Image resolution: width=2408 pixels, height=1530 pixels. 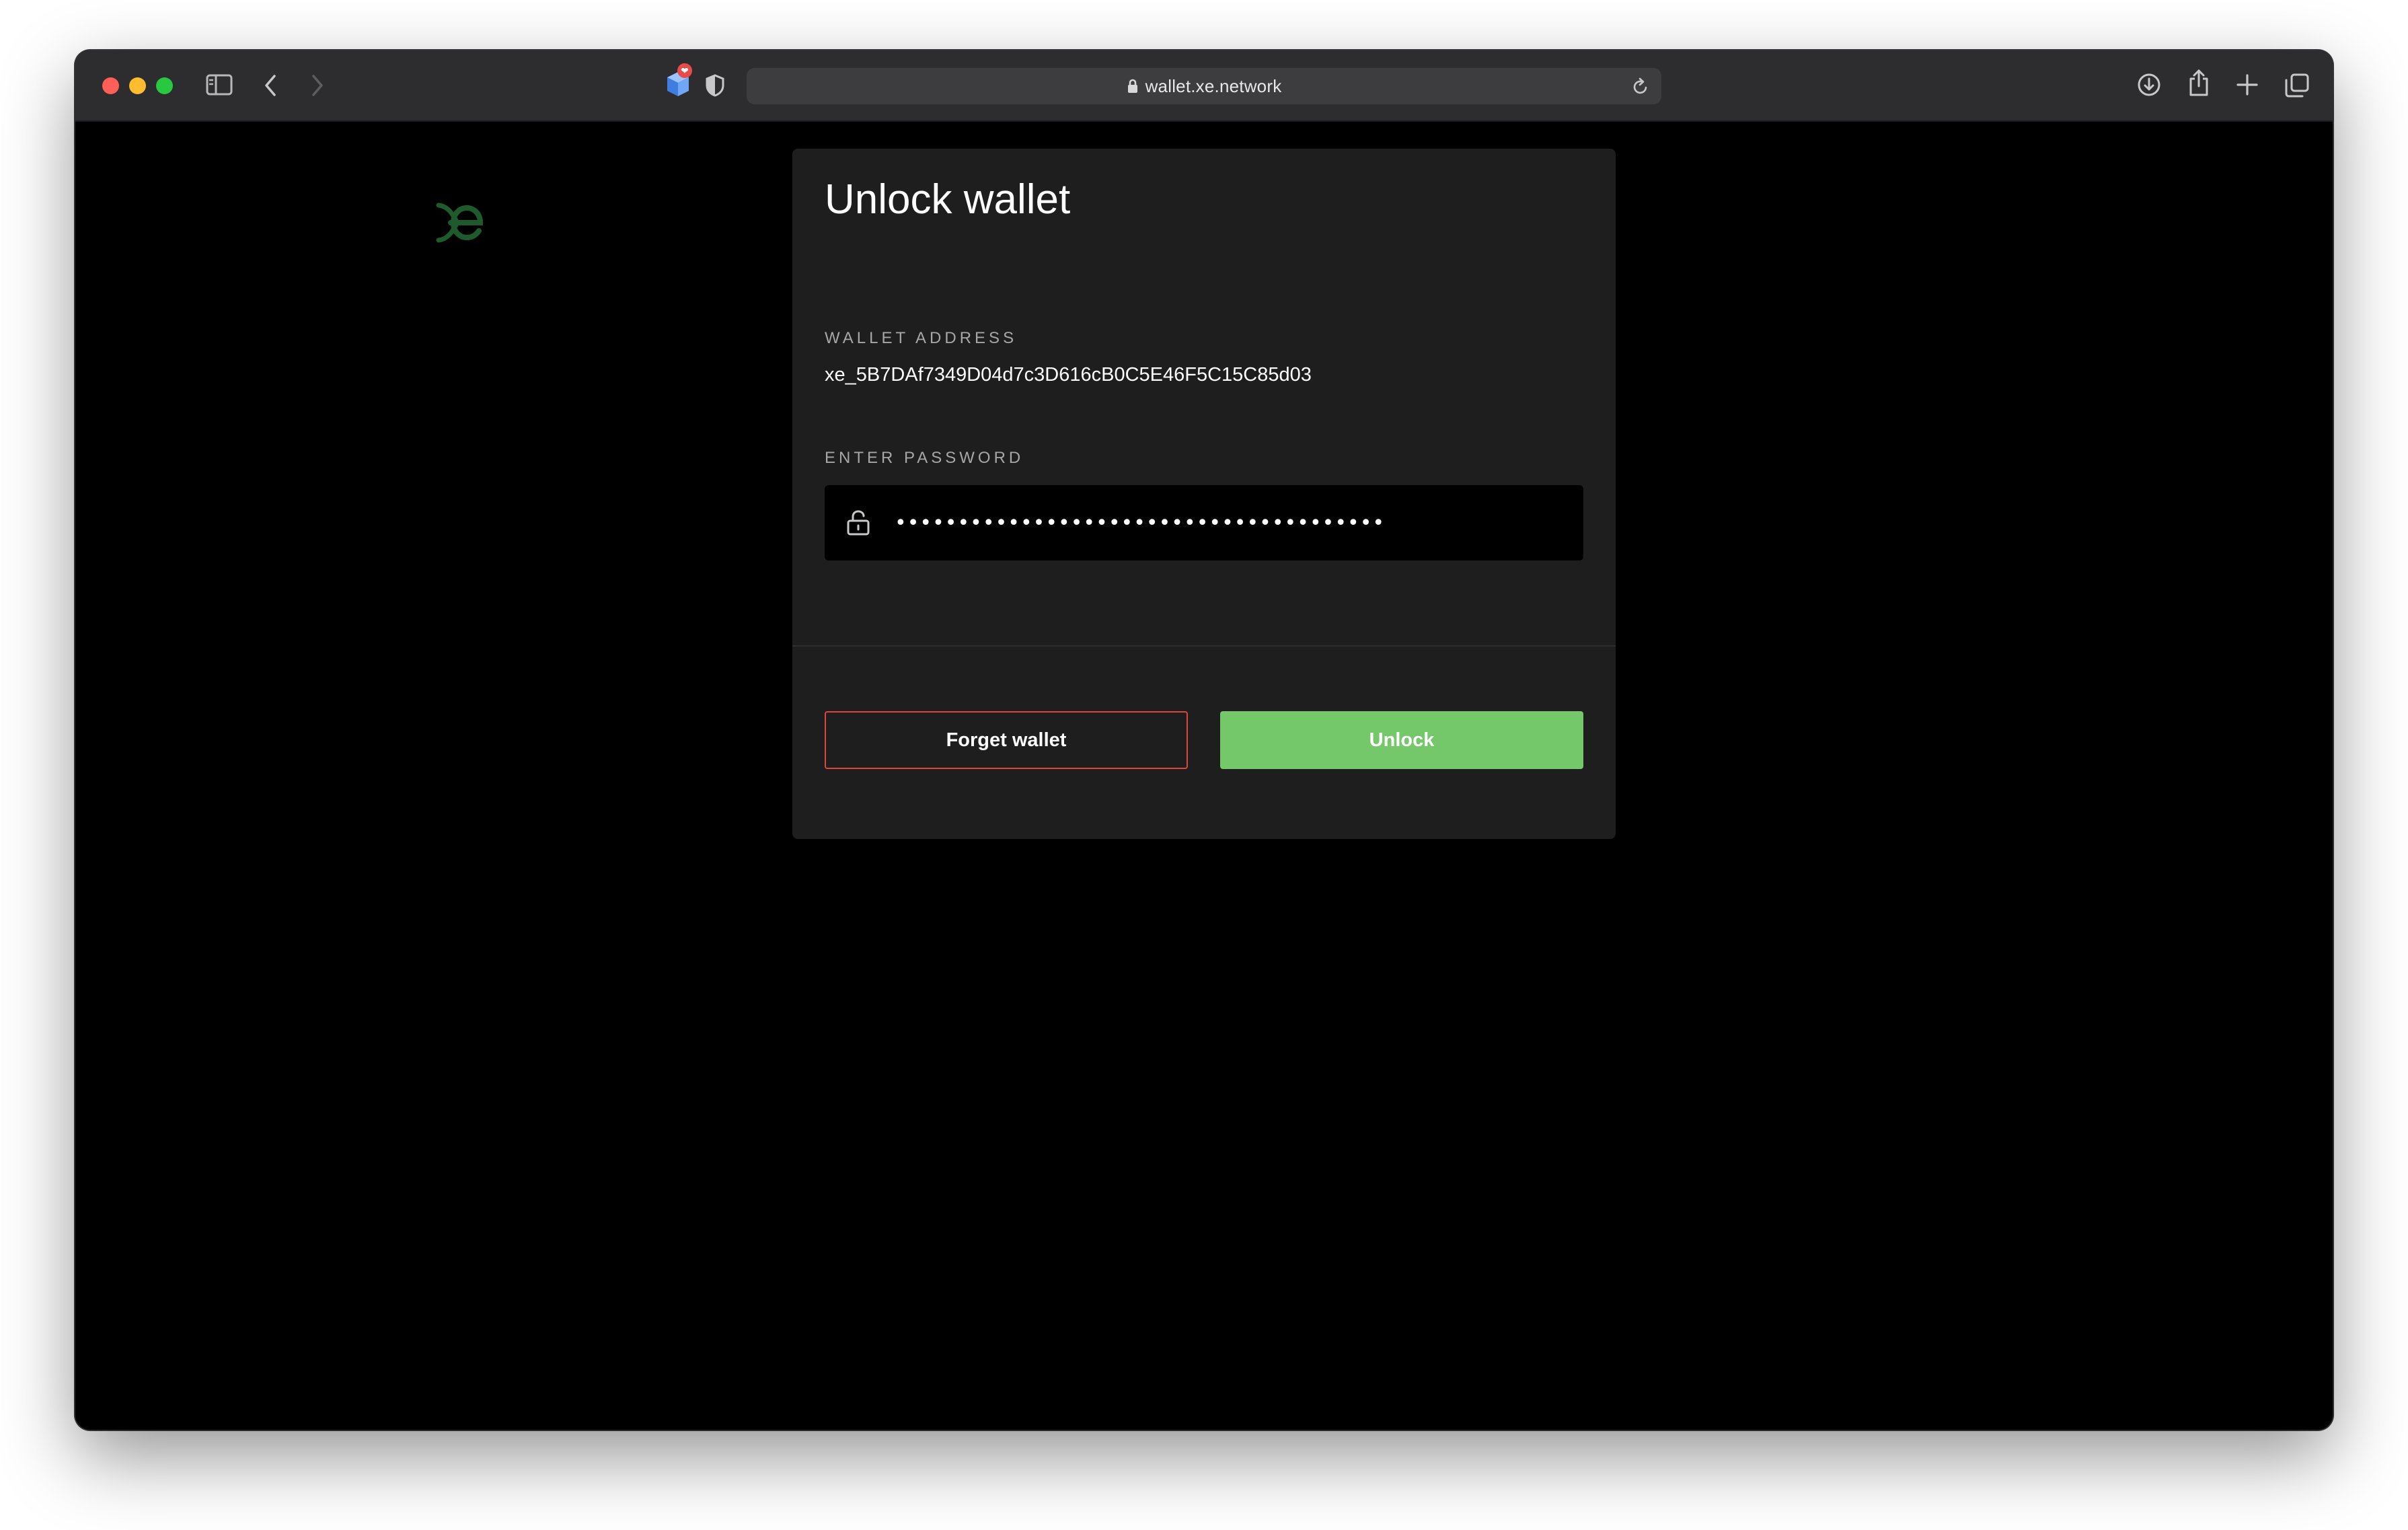 What do you see at coordinates (1401, 740) in the screenshot?
I see `unlock-button: Unlock` at bounding box center [1401, 740].